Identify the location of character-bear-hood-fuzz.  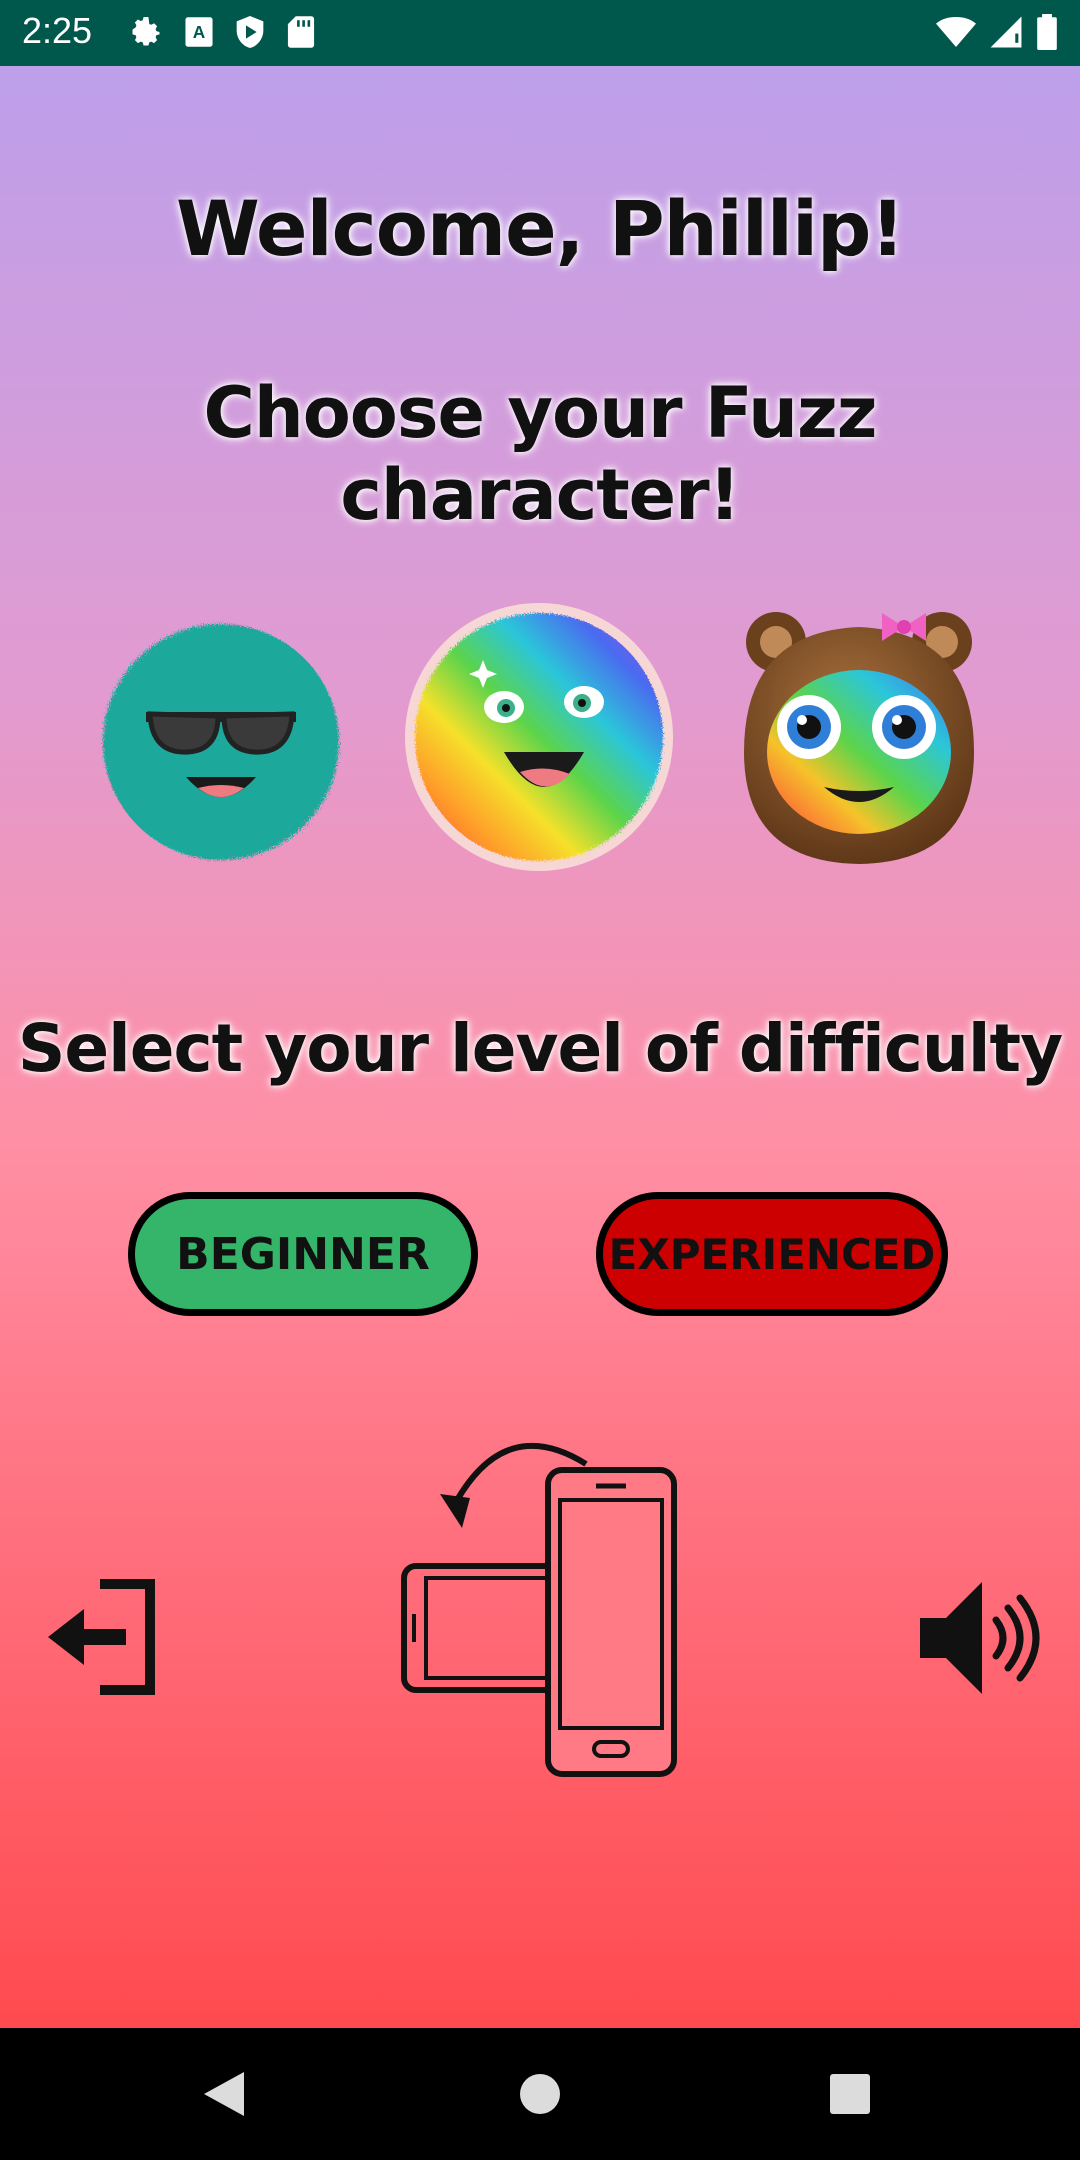
(859, 737).